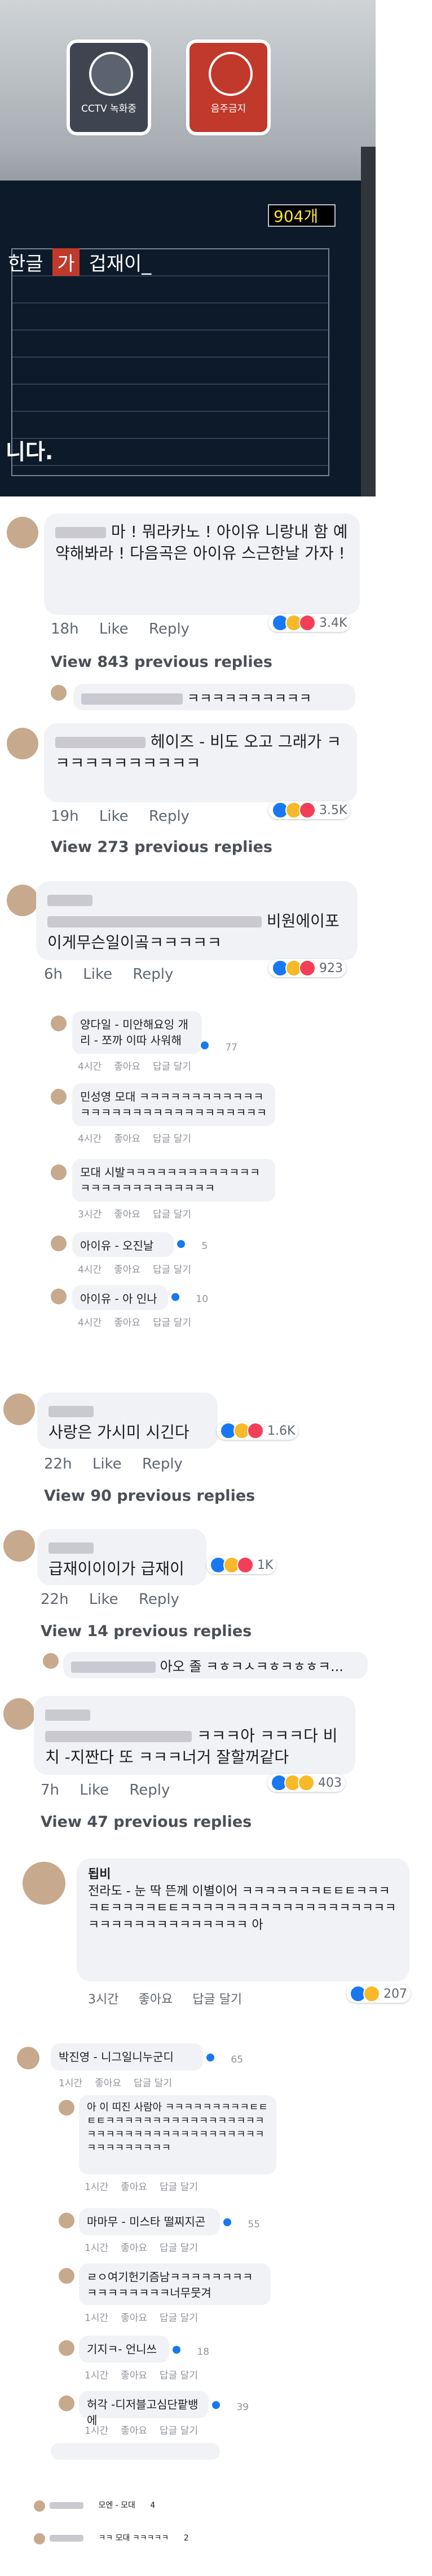 This screenshot has width=432, height=2576. What do you see at coordinates (309, 810) in the screenshot?
I see `reaction-summary: 3.5K` at bounding box center [309, 810].